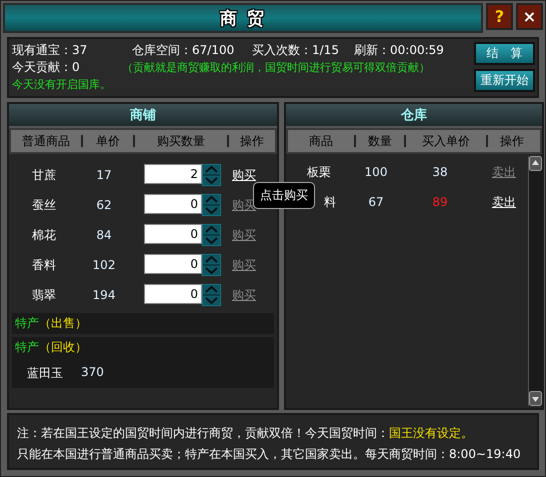 Image resolution: width=546 pixels, height=477 pixels. Describe the element at coordinates (269, 454) in the screenshot. I see `note-text: 只能在本国进行普通商品买卖；特产在本国买入，其它国家卖出。每天商贸时间：8:00~19:40` at that location.